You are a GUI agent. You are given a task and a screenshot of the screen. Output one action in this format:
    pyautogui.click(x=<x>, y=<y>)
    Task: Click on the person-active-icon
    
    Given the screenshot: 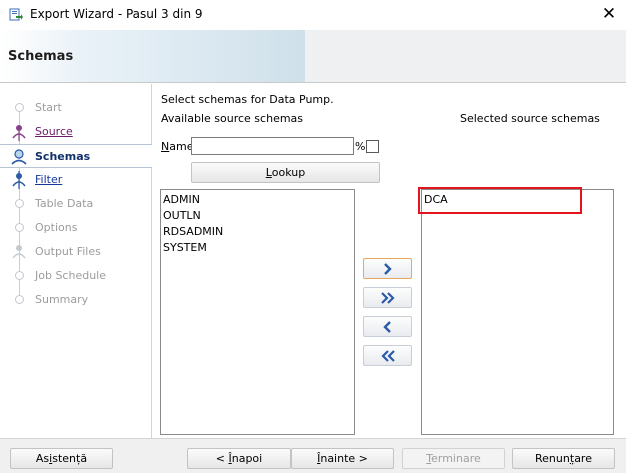 What is the action you would take?
    pyautogui.click(x=19, y=157)
    